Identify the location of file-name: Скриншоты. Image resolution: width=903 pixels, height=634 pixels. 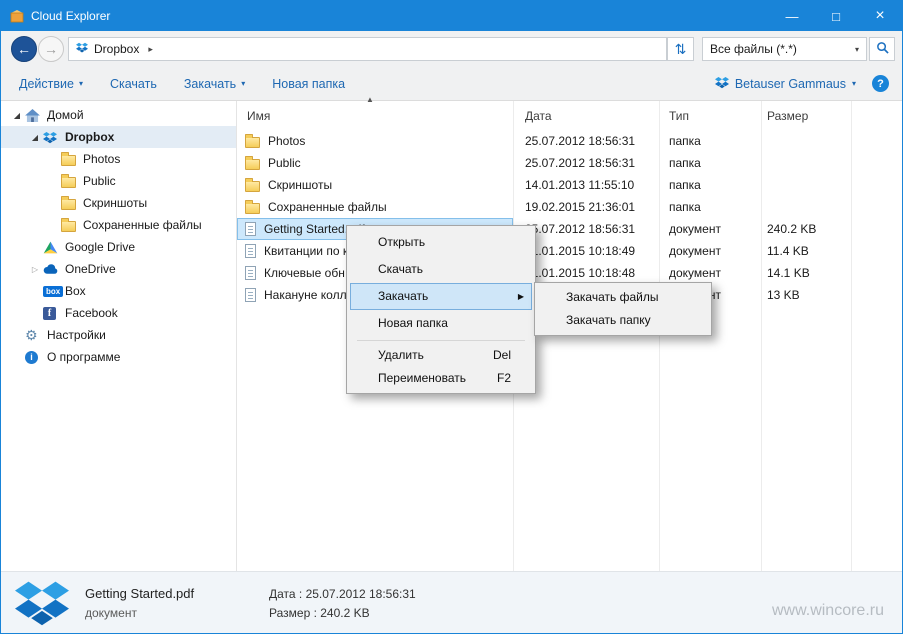
(300, 185).